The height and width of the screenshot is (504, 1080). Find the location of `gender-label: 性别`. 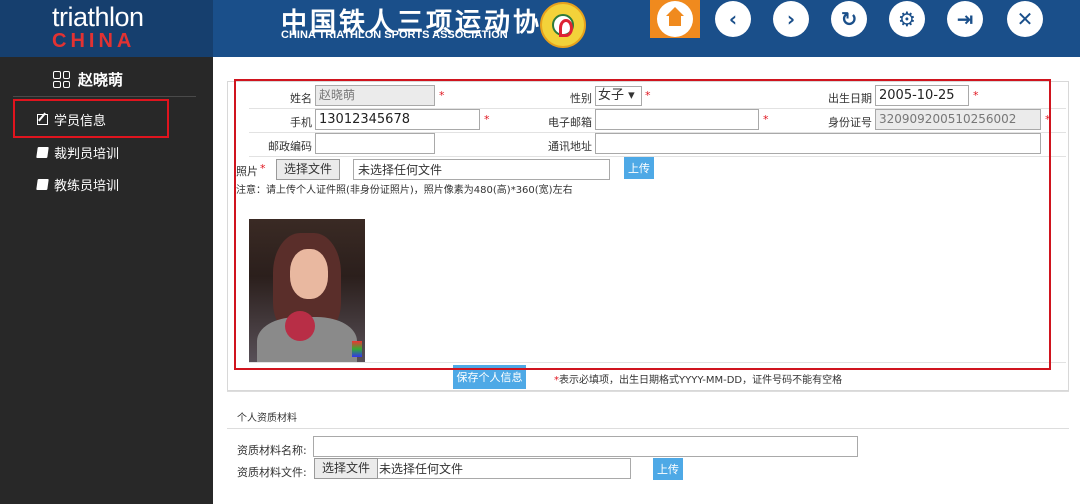

gender-label: 性别 is located at coordinates (581, 98).